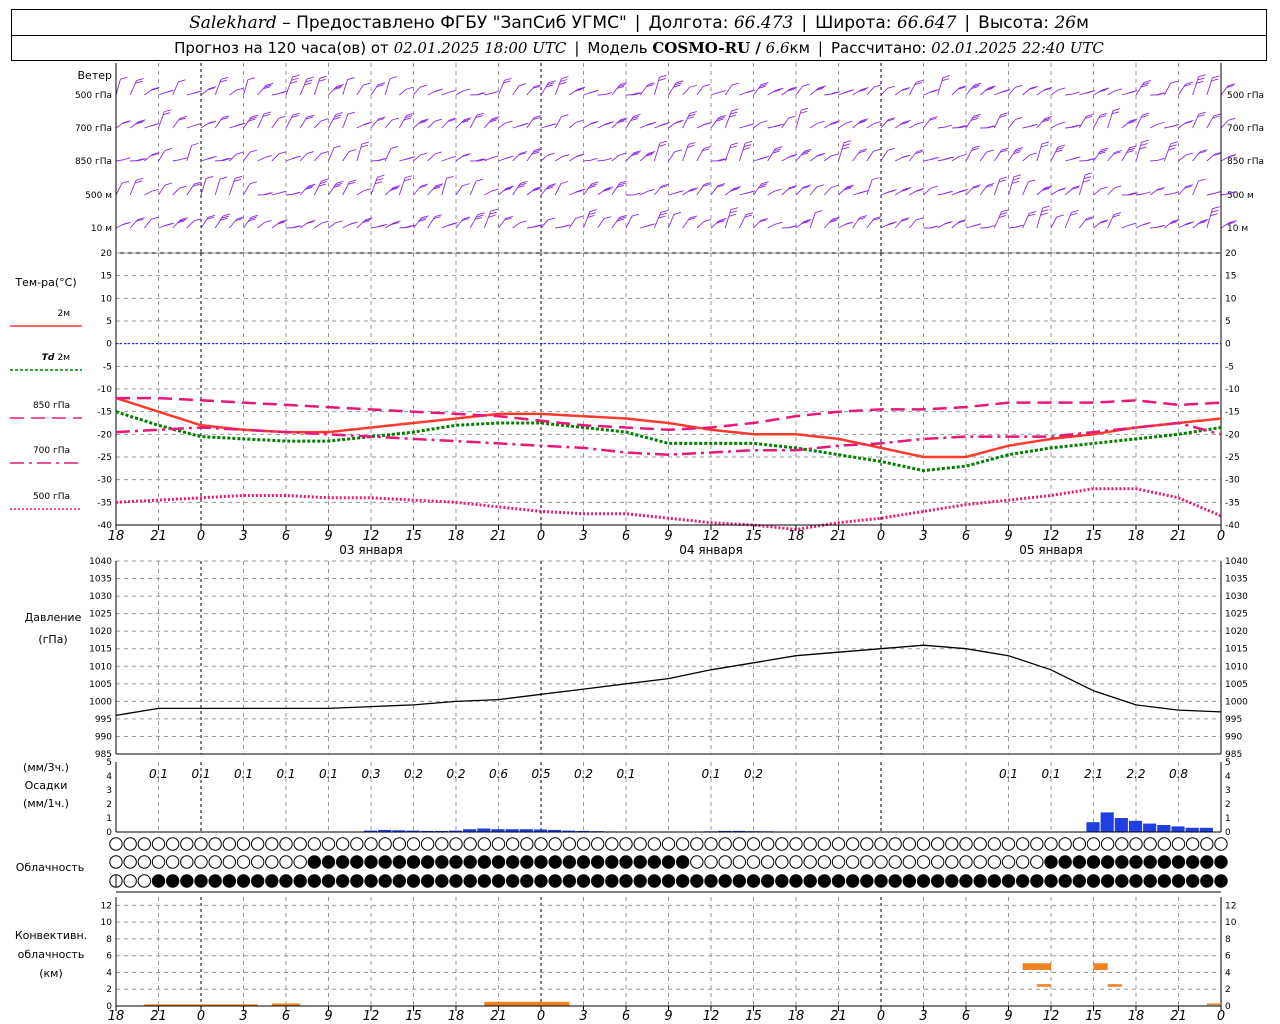  What do you see at coordinates (1231, 923) in the screenshot?
I see `conv-ytick-right: 10` at bounding box center [1231, 923].